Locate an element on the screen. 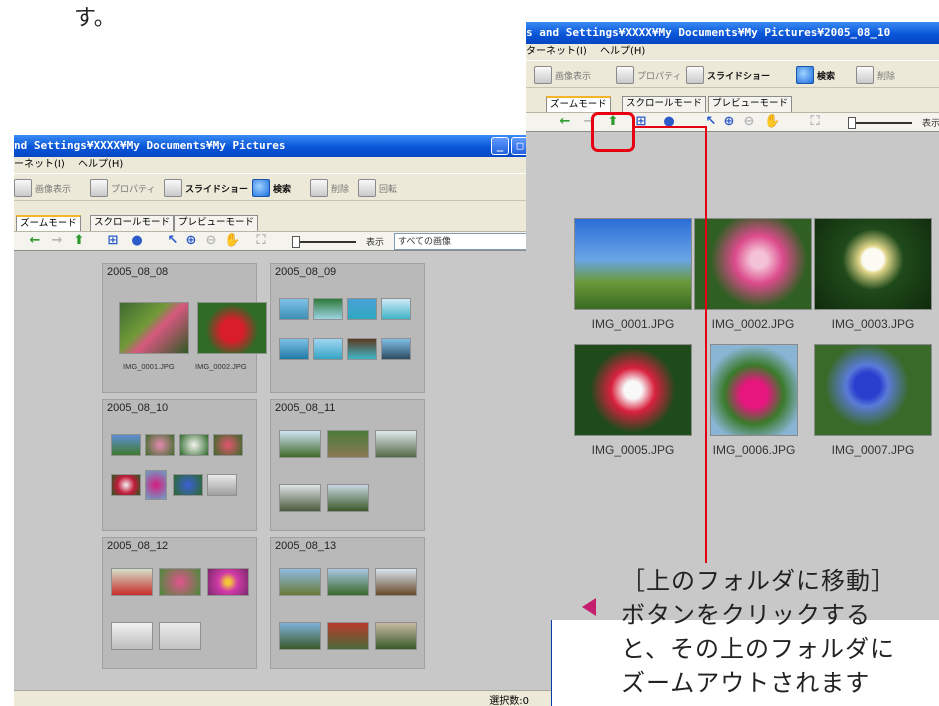  select-mode-icon: ⊞ is located at coordinates (113, 241).